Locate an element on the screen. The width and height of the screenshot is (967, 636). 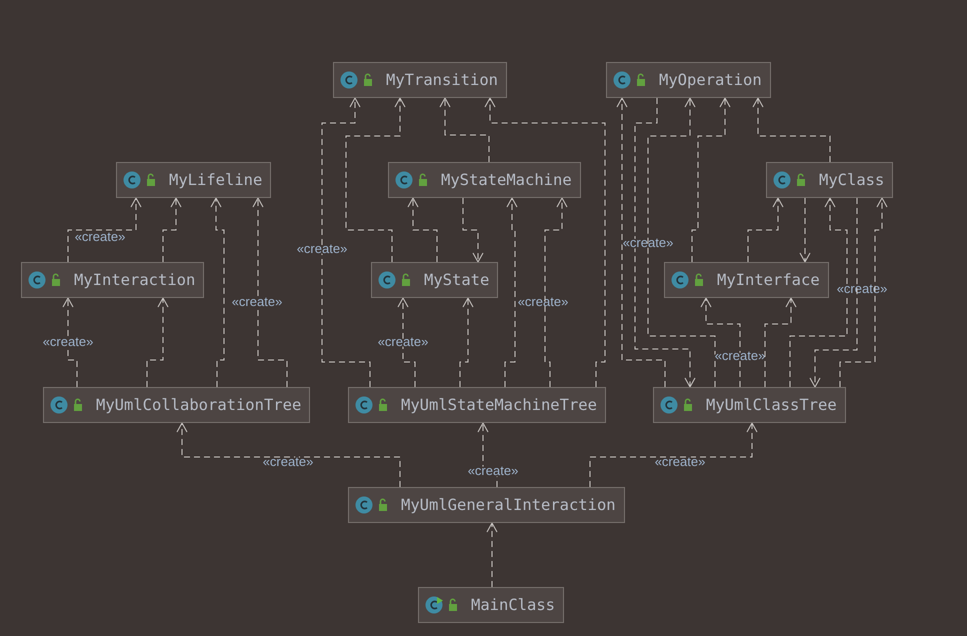
class-name: MyInteraction is located at coordinates (135, 280).